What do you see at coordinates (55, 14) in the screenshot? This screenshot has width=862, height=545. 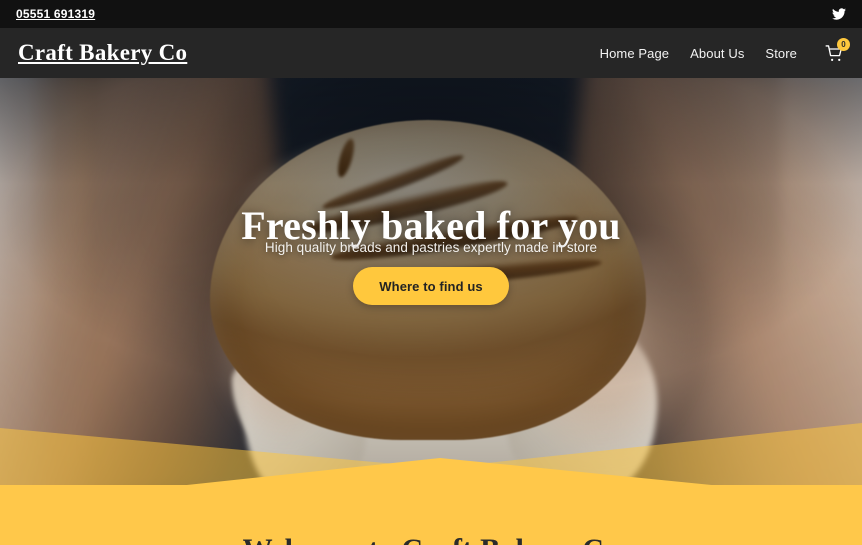 I see `phone-number-link: 05551 691319` at bounding box center [55, 14].